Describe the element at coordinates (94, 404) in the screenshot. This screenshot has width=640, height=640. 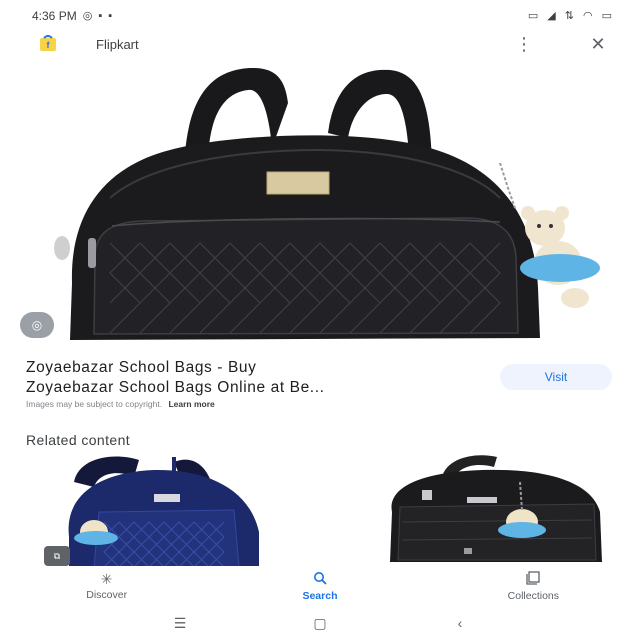
I see `copyright-text: Images may be subject to copyright.` at that location.